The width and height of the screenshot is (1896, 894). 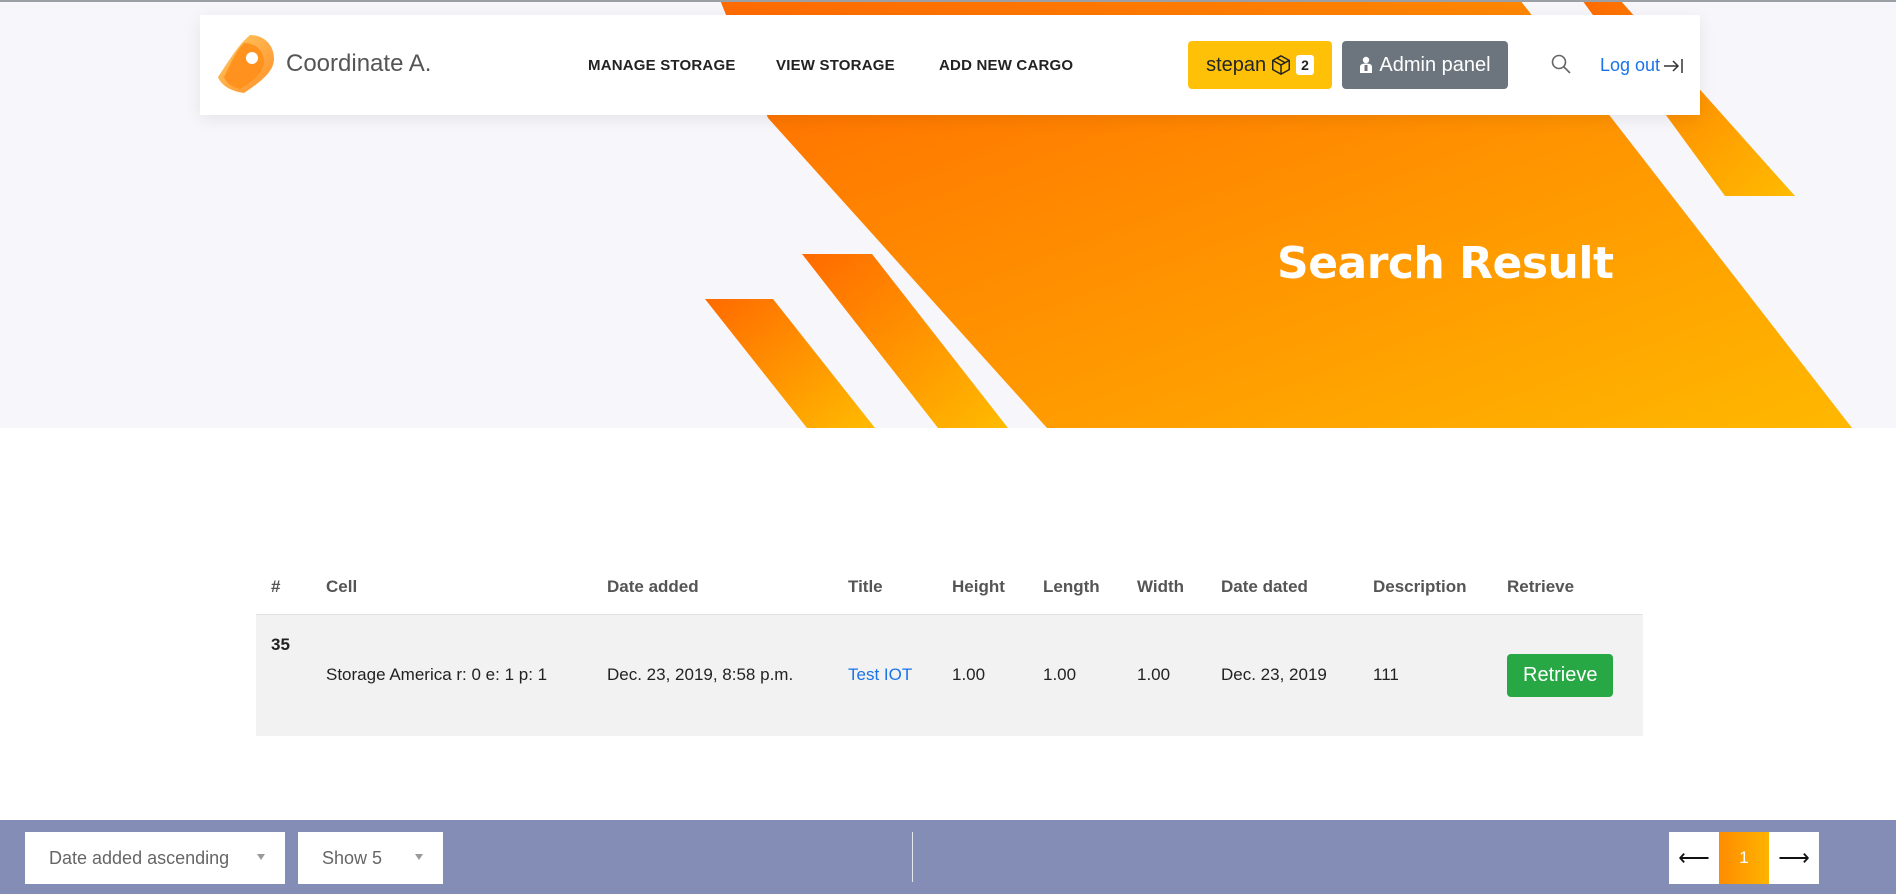 What do you see at coordinates (139, 857) in the screenshot?
I see `sort-select-value: Date added ascending` at bounding box center [139, 857].